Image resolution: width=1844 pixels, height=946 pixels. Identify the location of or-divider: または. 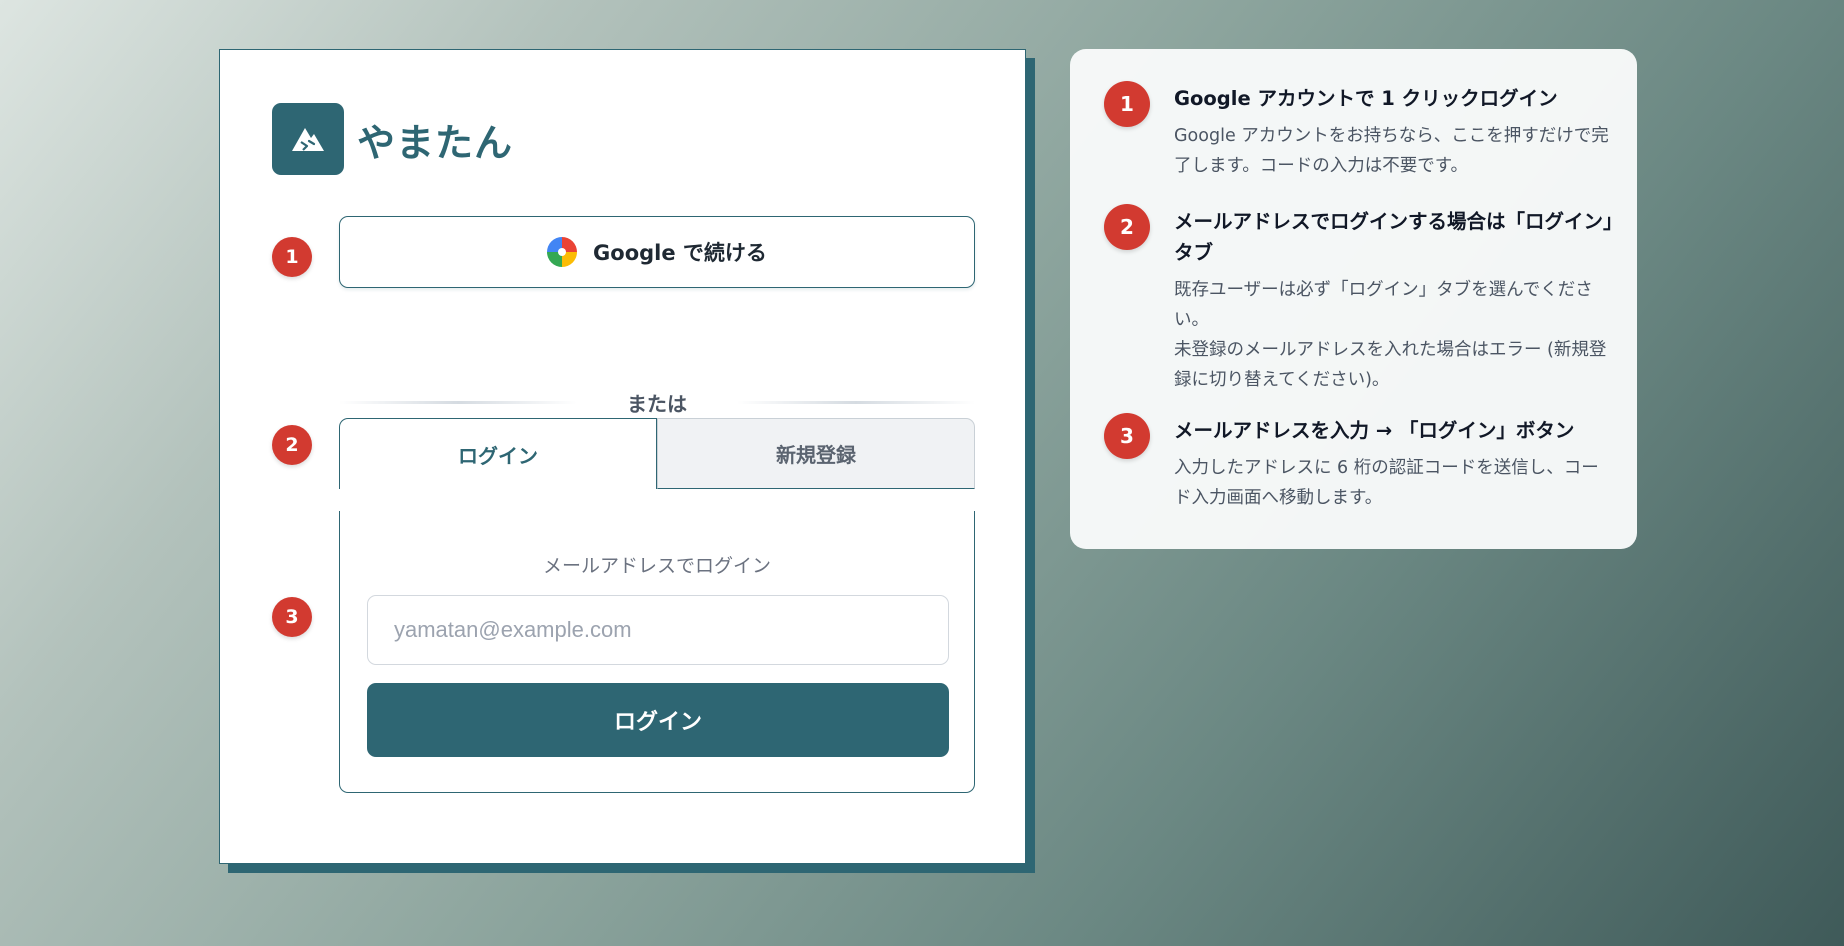
(657, 402).